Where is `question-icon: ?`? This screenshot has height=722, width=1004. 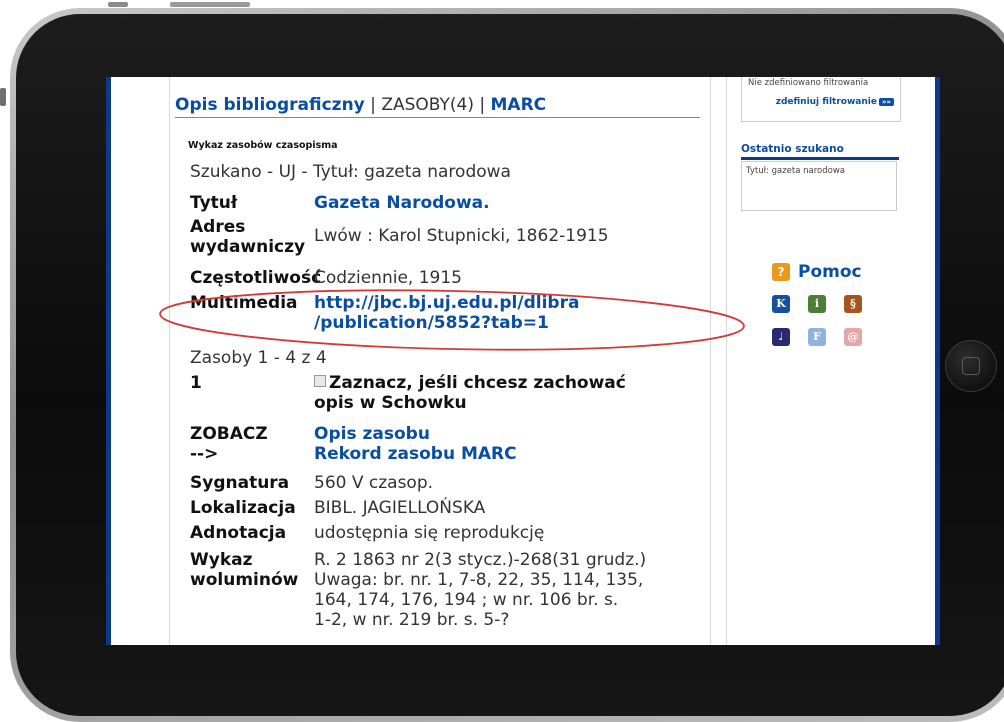
question-icon: ? is located at coordinates (781, 272).